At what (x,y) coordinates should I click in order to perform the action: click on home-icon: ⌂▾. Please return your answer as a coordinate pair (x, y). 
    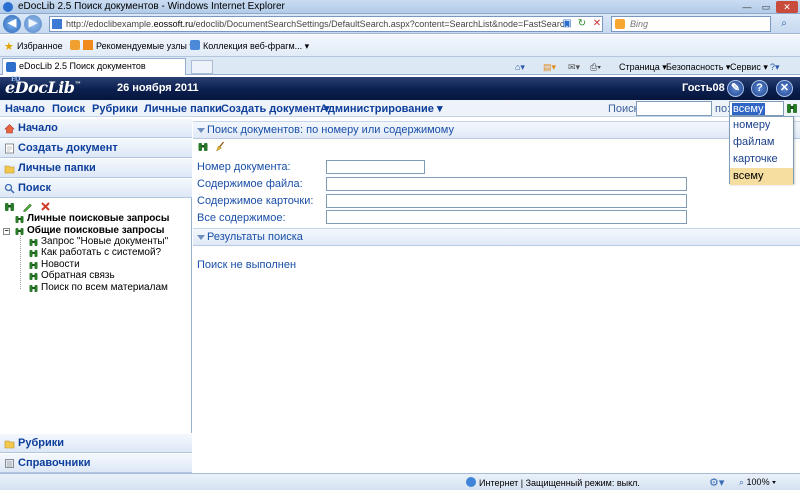
    Looking at the image, I should click on (520, 67).